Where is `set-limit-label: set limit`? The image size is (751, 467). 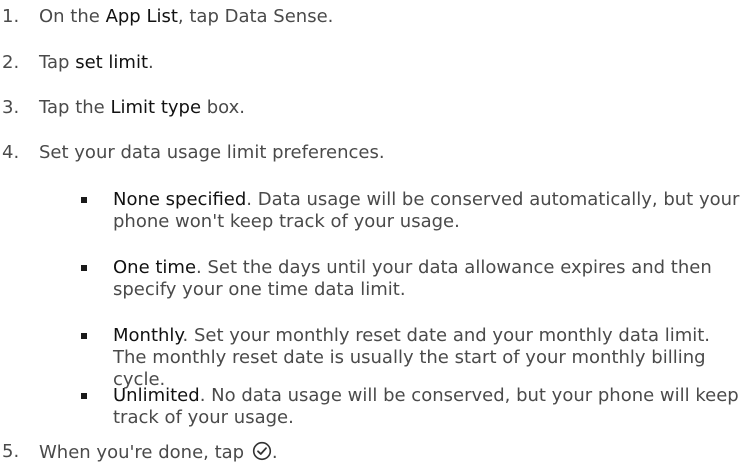 set-limit-label: set limit is located at coordinates (112, 62).